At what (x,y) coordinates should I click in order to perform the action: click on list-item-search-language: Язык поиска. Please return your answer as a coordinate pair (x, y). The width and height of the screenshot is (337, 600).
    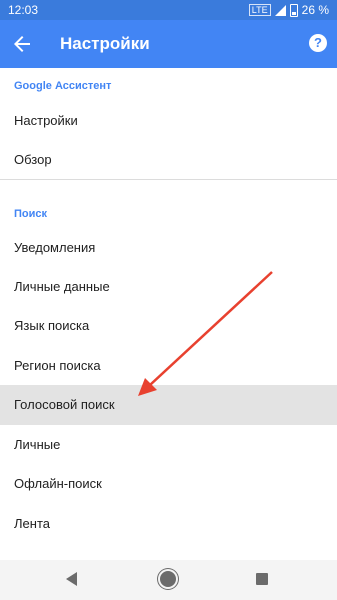
    Looking at the image, I should click on (168, 326).